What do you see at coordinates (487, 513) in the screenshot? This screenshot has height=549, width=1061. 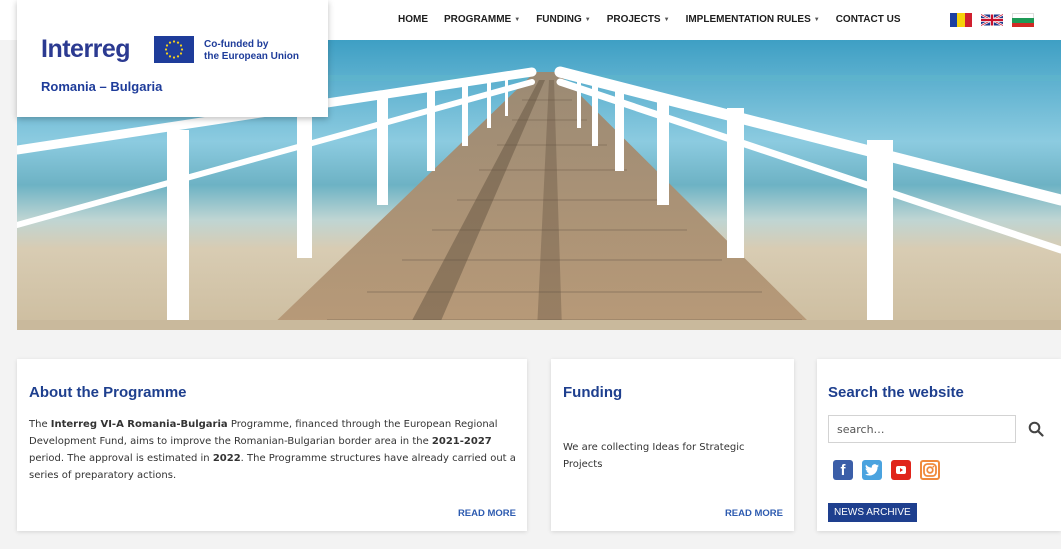 I see `about-read-more-link: READ MORE` at bounding box center [487, 513].